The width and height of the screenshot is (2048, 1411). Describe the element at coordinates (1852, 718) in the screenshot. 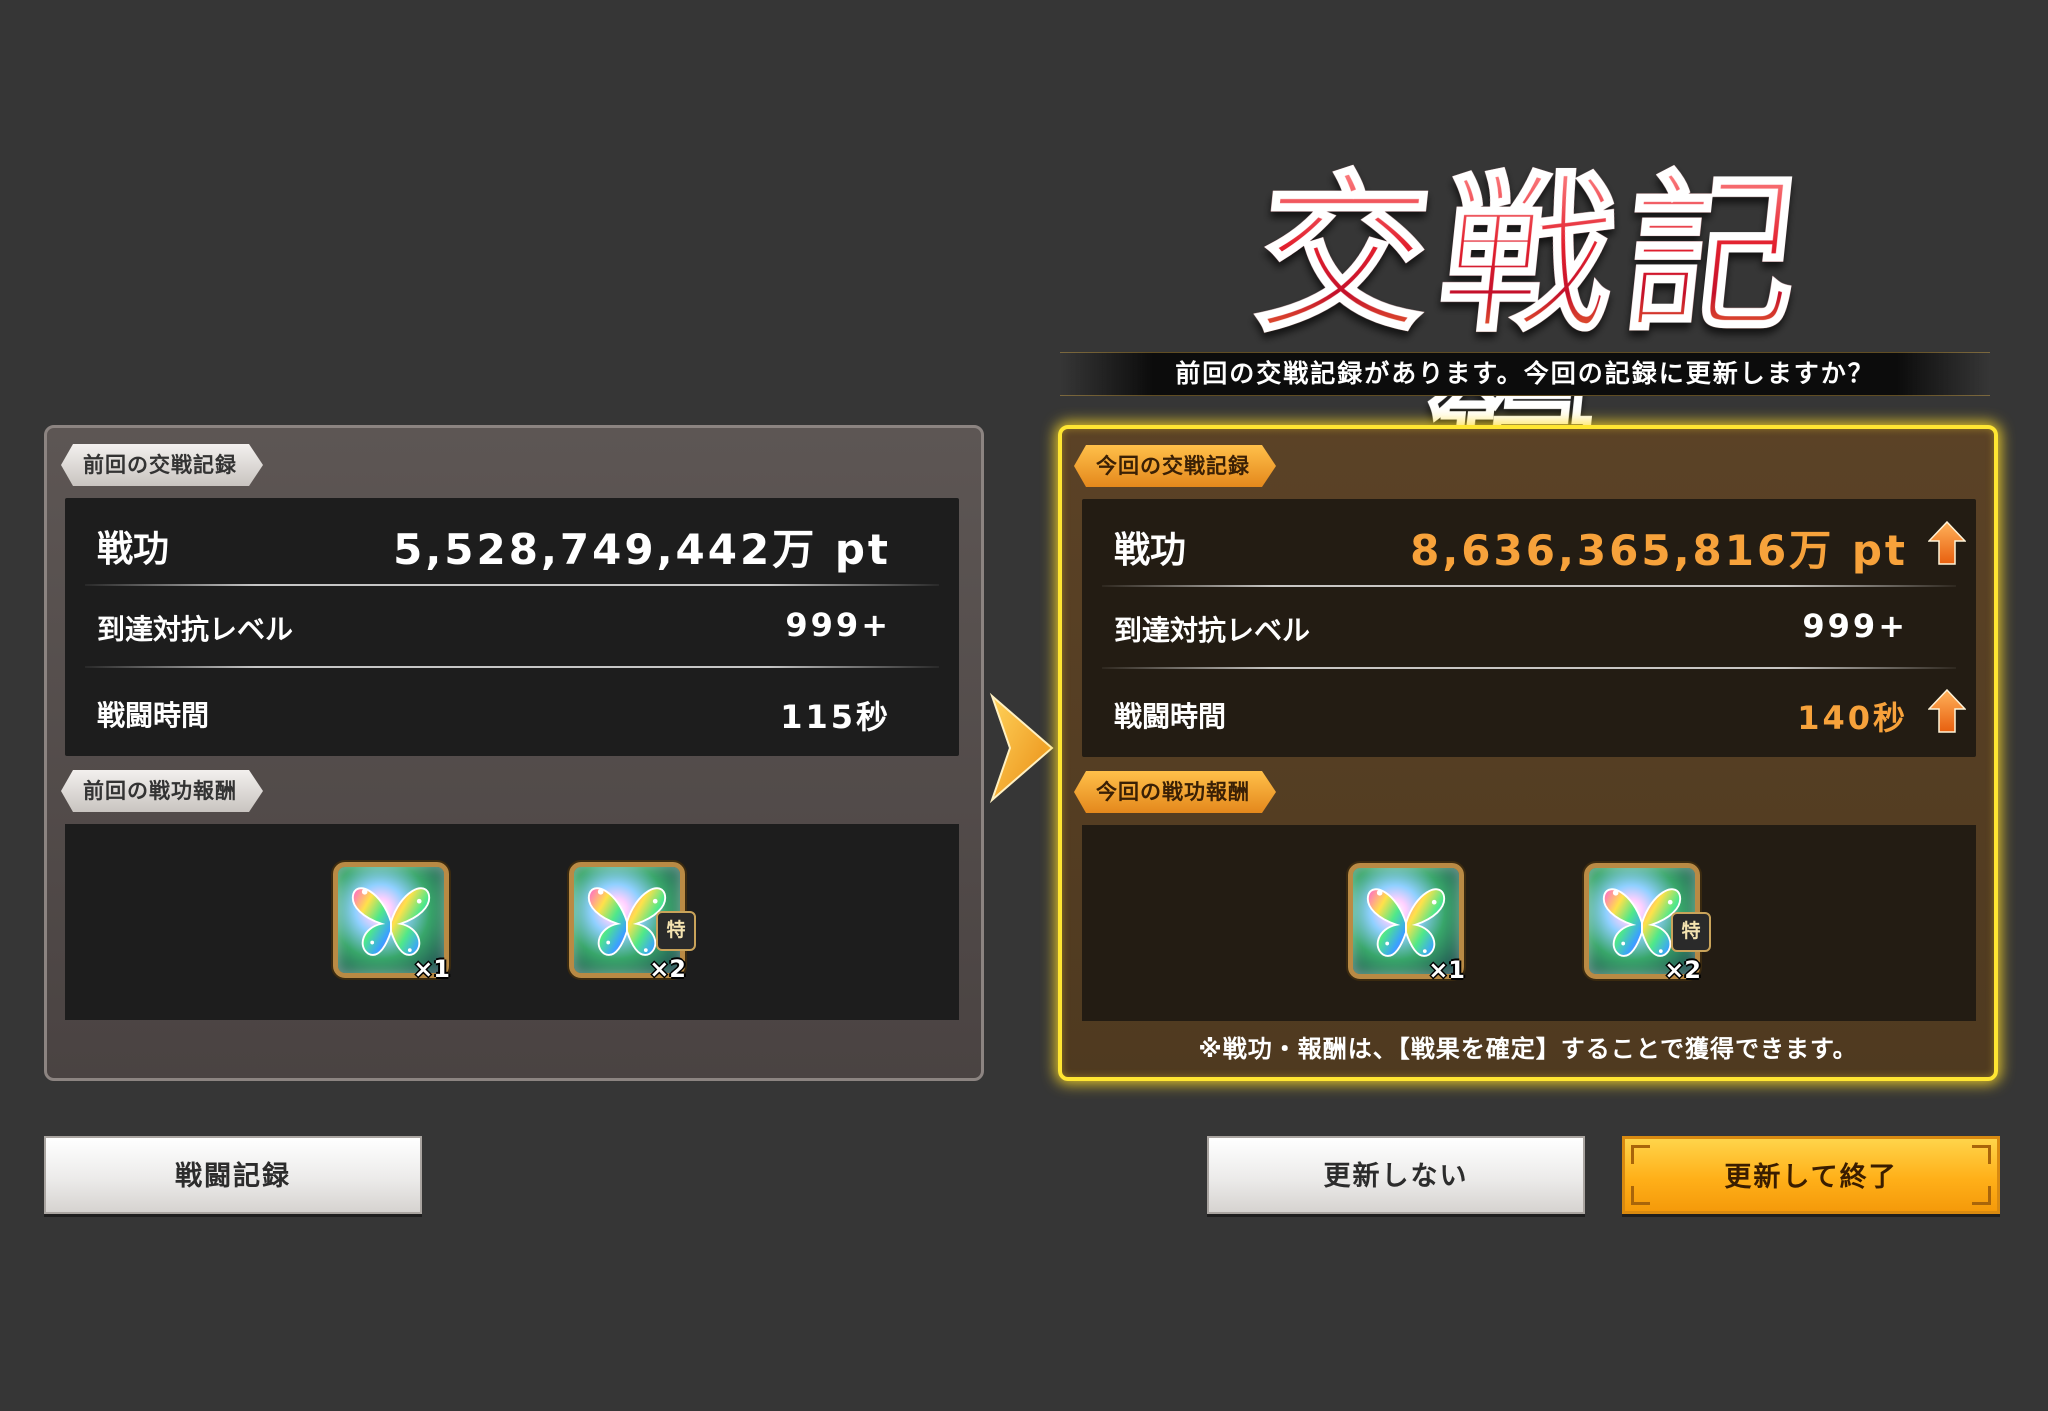

I see `time-value: 140秒` at that location.